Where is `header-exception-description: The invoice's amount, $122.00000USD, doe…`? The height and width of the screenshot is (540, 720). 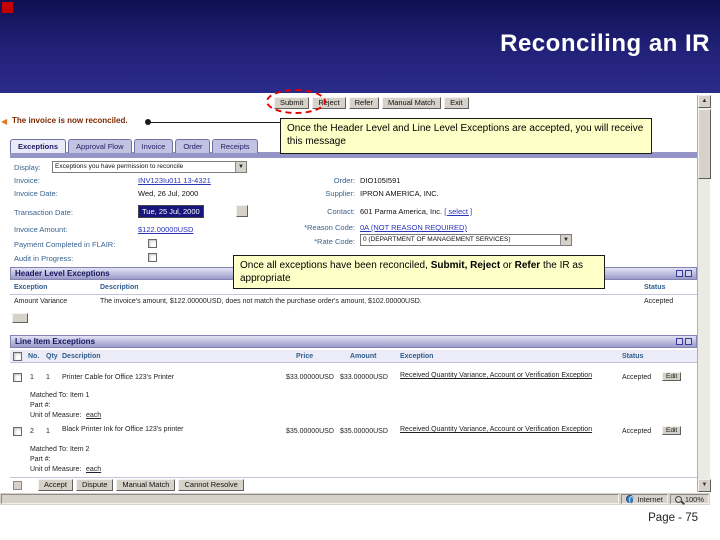 header-exception-description: The invoice's amount, $122.00000USD, doe… is located at coordinates (261, 301).